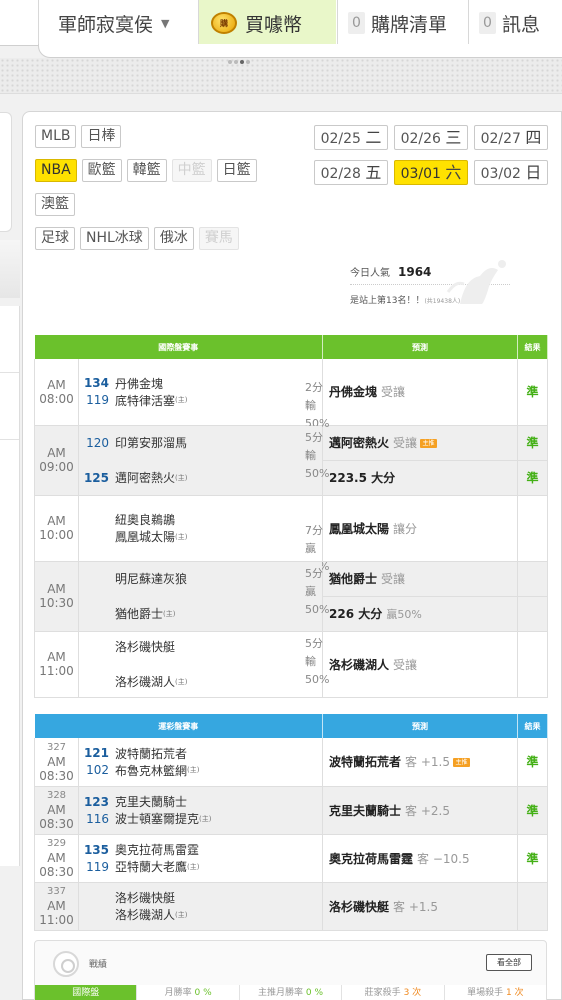 Image resolution: width=562 pixels, height=1000 pixels. Describe the element at coordinates (509, 962) in the screenshot. I see `view-all-button: 看全部` at that location.